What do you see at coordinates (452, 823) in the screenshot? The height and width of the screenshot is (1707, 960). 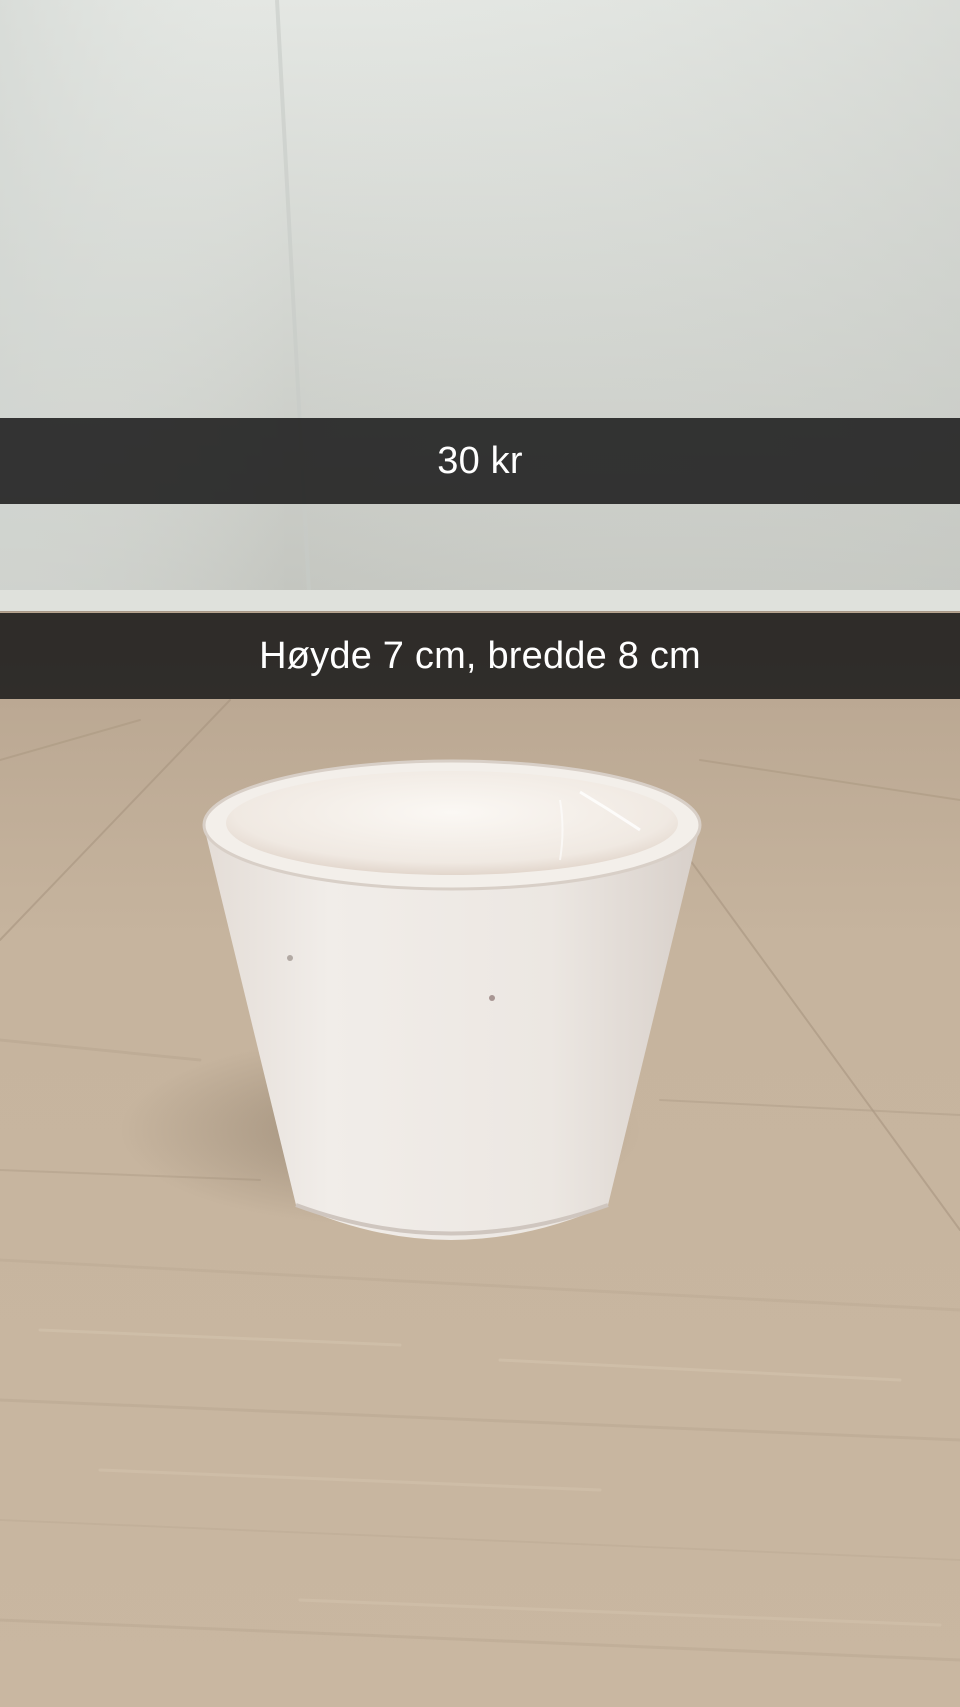 I see `pot-opening` at bounding box center [452, 823].